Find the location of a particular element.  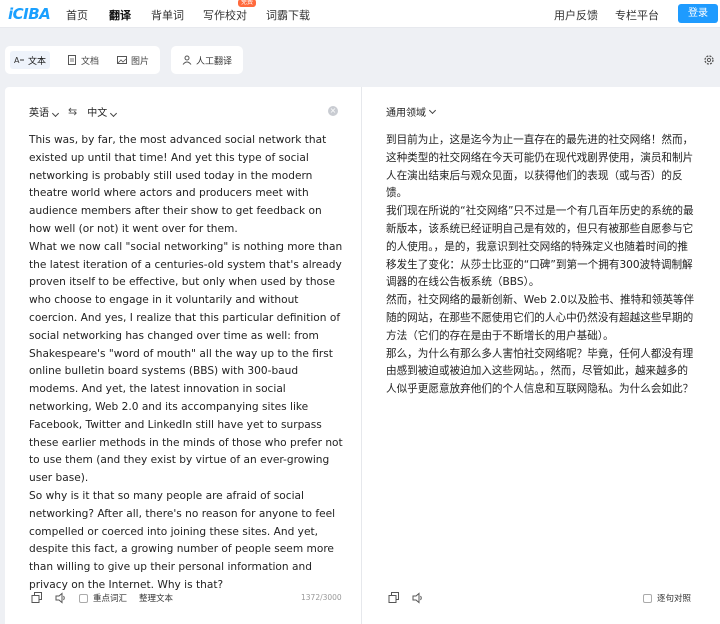

document-icon is located at coordinates (72, 60).